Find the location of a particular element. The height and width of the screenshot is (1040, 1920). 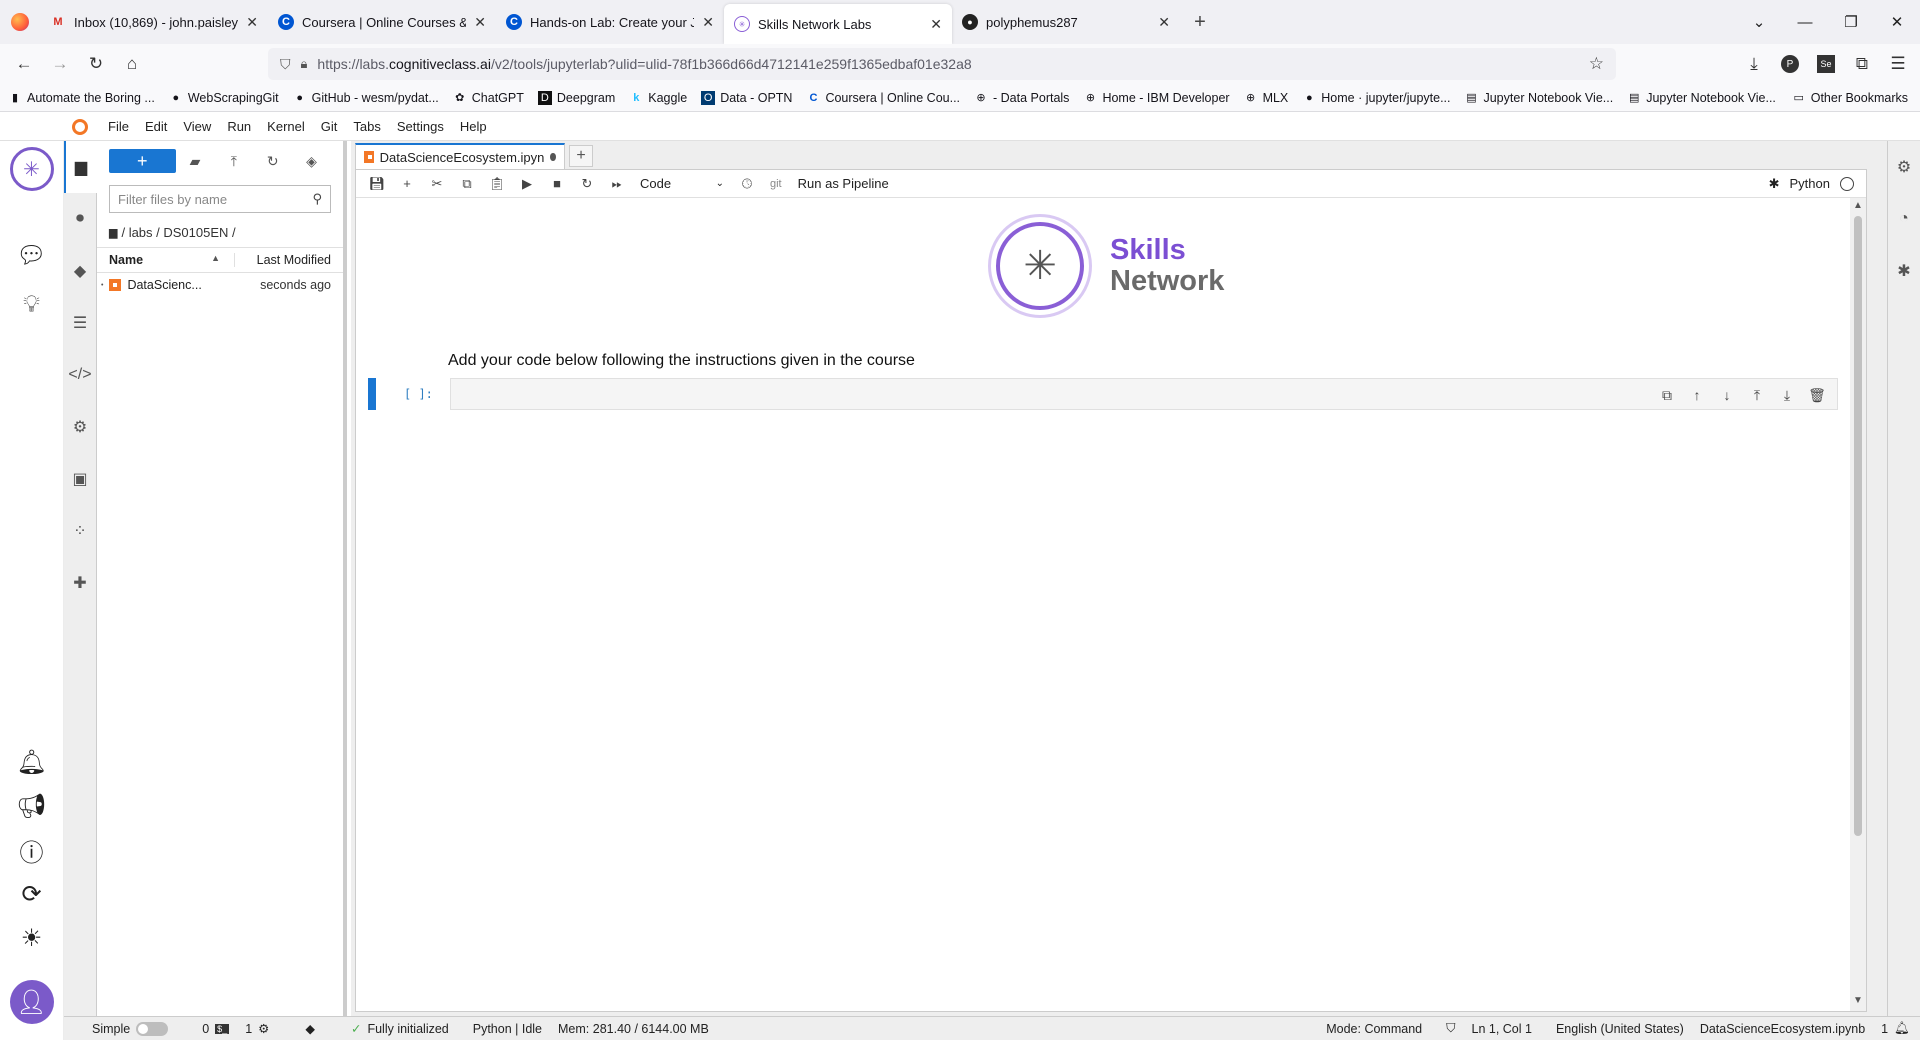

code-cell: [ ]: ⧉ ↑ ↓ ⤒ ⤓ 🗑︎ is located at coordinates (1103, 394).